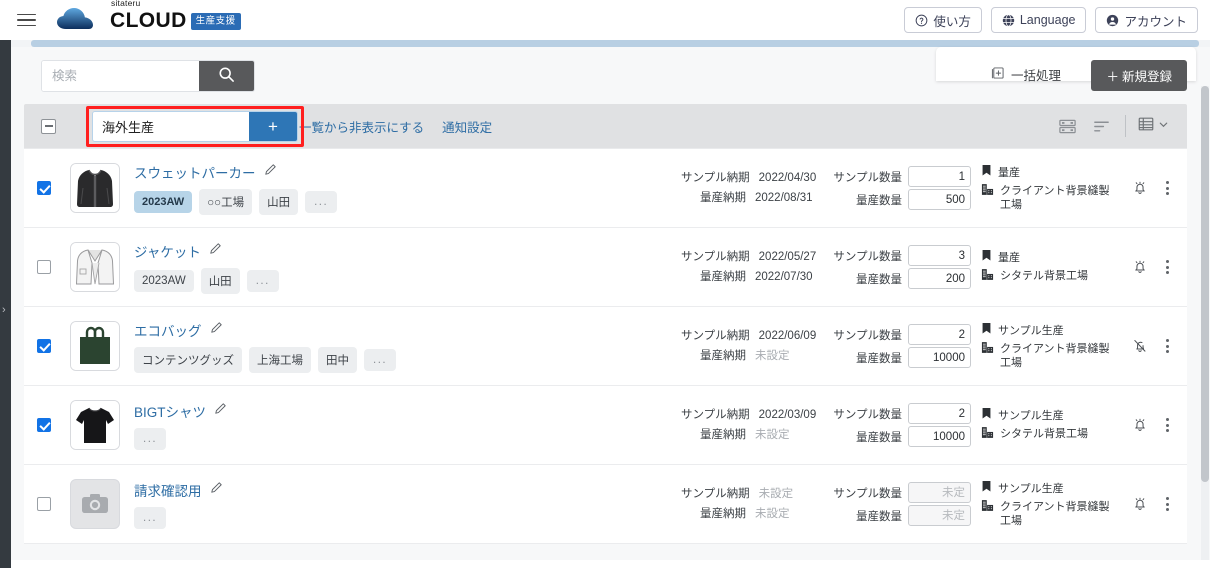 This screenshot has height=568, width=1210. What do you see at coordinates (943, 20) in the screenshot?
I see `help-button: 使い方` at bounding box center [943, 20].